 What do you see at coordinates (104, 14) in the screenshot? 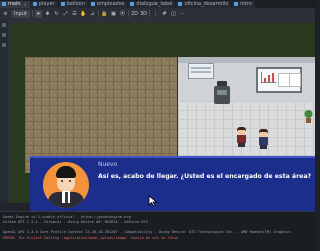
I see `lock-icon: 🔒` at bounding box center [104, 14].